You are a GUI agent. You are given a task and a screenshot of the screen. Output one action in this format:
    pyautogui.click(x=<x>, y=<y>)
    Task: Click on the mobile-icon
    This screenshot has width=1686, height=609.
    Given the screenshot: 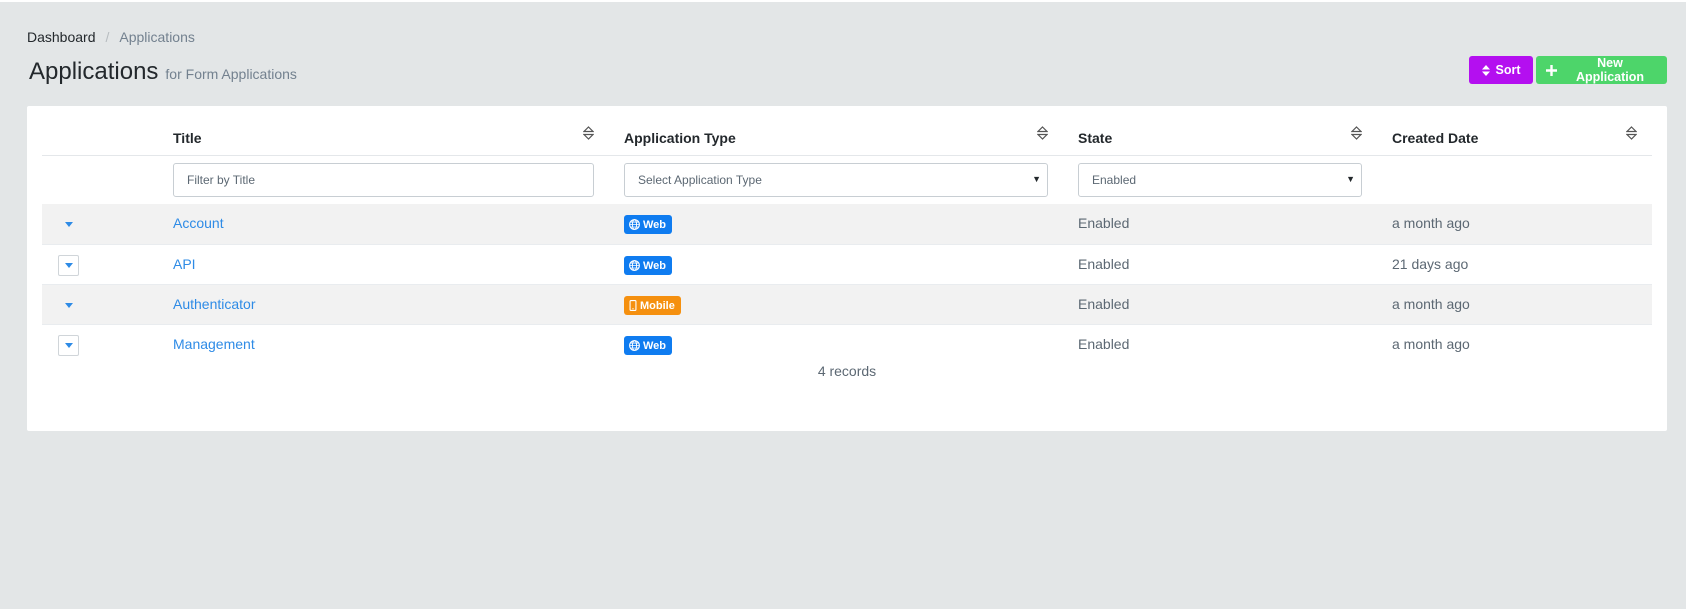 What is the action you would take?
    pyautogui.click(x=633, y=305)
    